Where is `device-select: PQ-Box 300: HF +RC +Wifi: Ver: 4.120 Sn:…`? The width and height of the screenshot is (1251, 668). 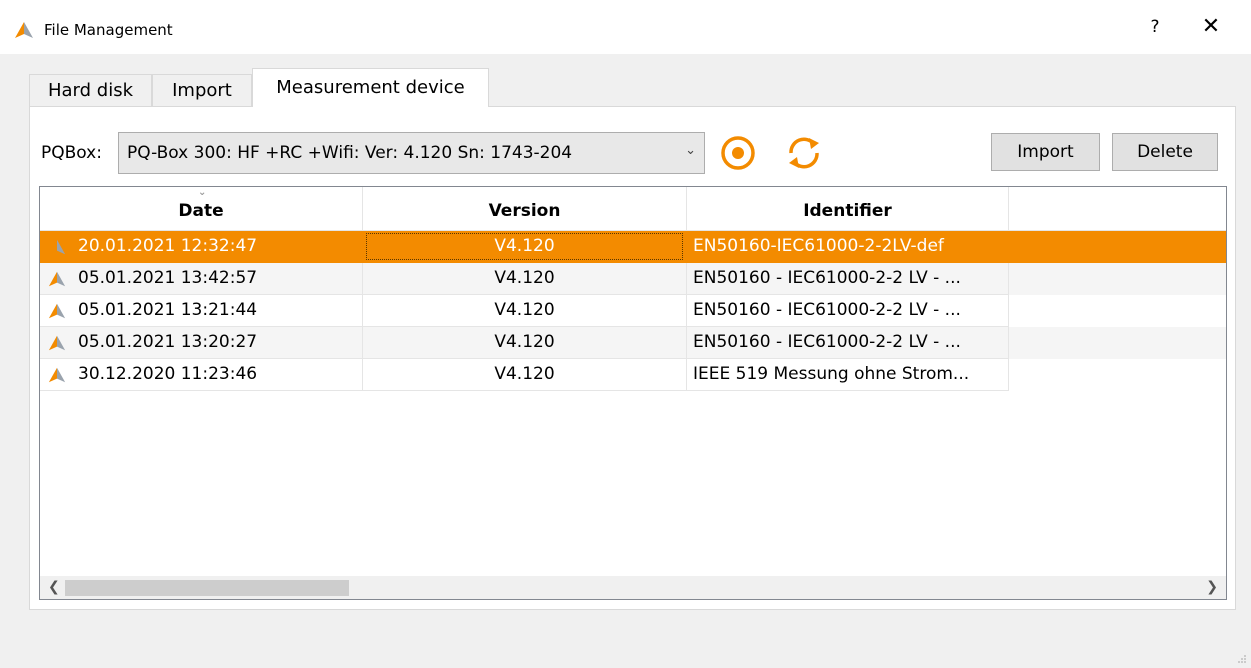
device-select: PQ-Box 300: HF +RC +Wifi: Ver: 4.120 Sn:… is located at coordinates (411, 153).